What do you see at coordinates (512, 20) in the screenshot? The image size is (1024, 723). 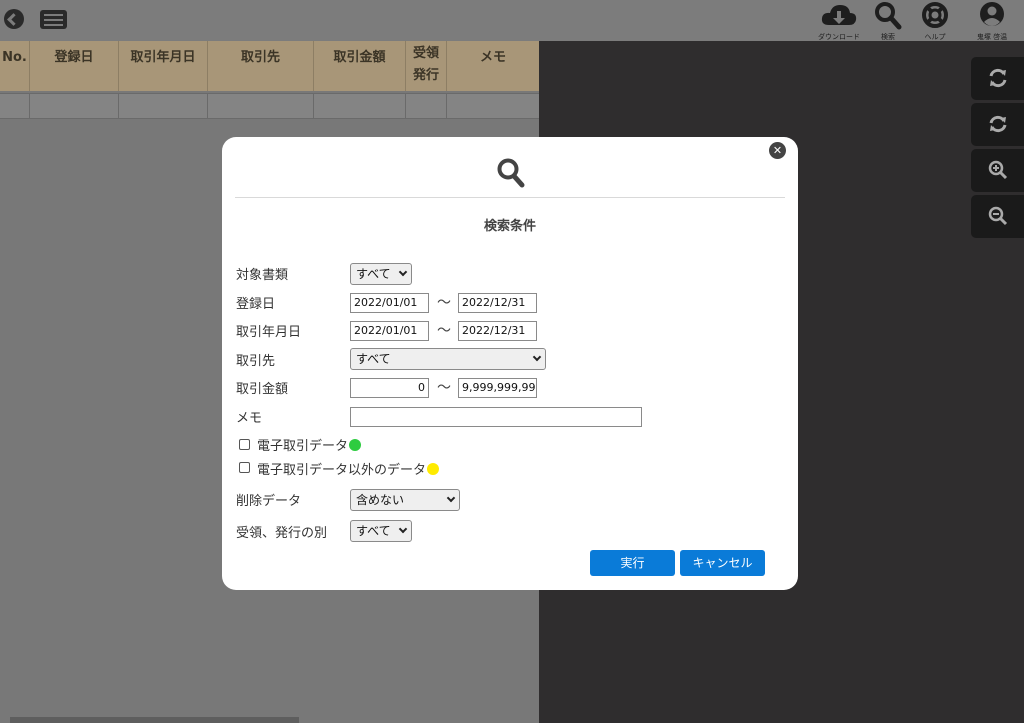 I see `top-toolbar: ダウンロード 検索 ヘルプ 鬼塚 啓温` at bounding box center [512, 20].